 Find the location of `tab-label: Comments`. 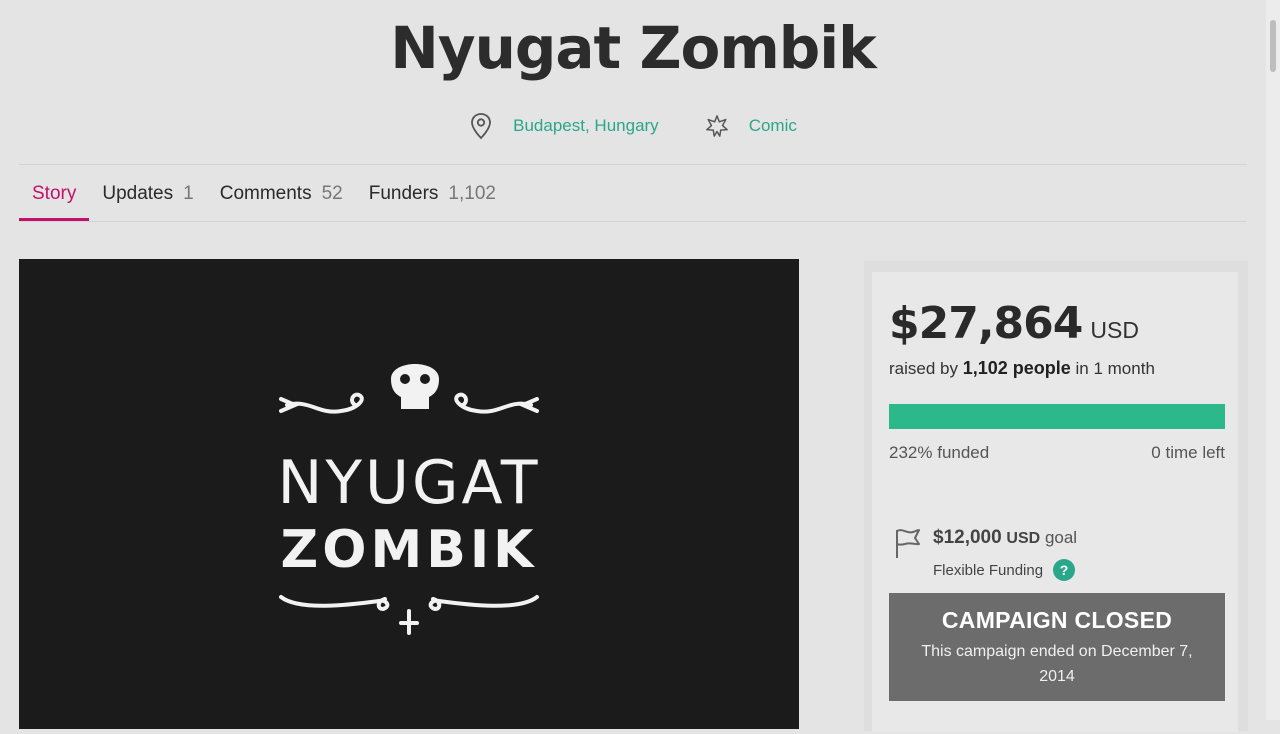

tab-label: Comments is located at coordinates (265, 193).